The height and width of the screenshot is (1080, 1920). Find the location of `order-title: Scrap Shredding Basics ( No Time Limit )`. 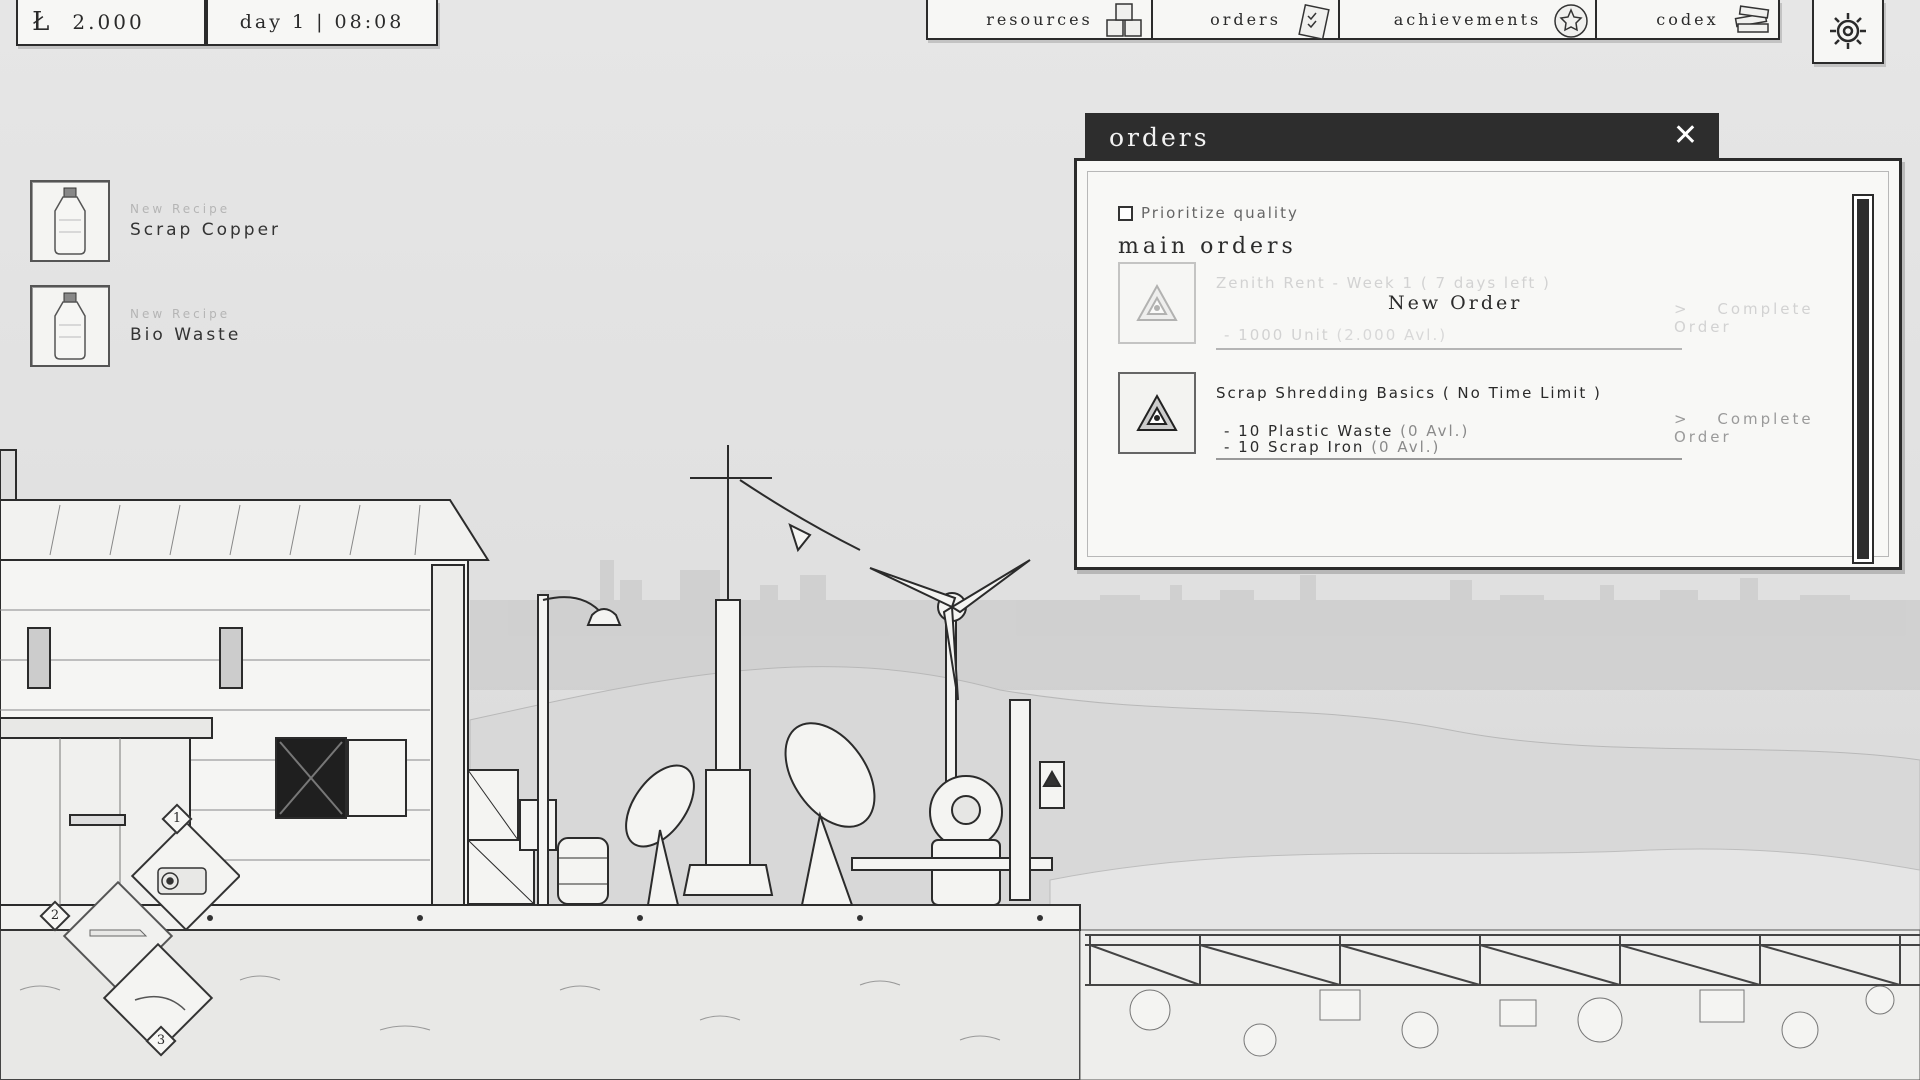

order-title: Scrap Shredding Basics ( No Time Limit ) is located at coordinates (1409, 393).